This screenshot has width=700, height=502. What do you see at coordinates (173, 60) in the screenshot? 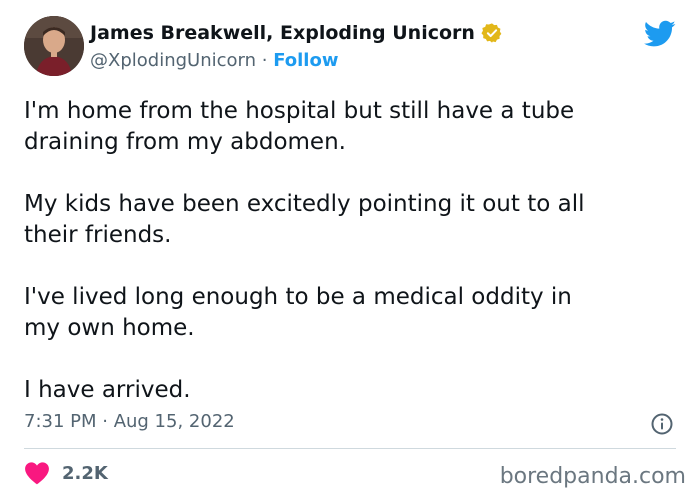
I see `handle: @XplodingUnicorn` at bounding box center [173, 60].